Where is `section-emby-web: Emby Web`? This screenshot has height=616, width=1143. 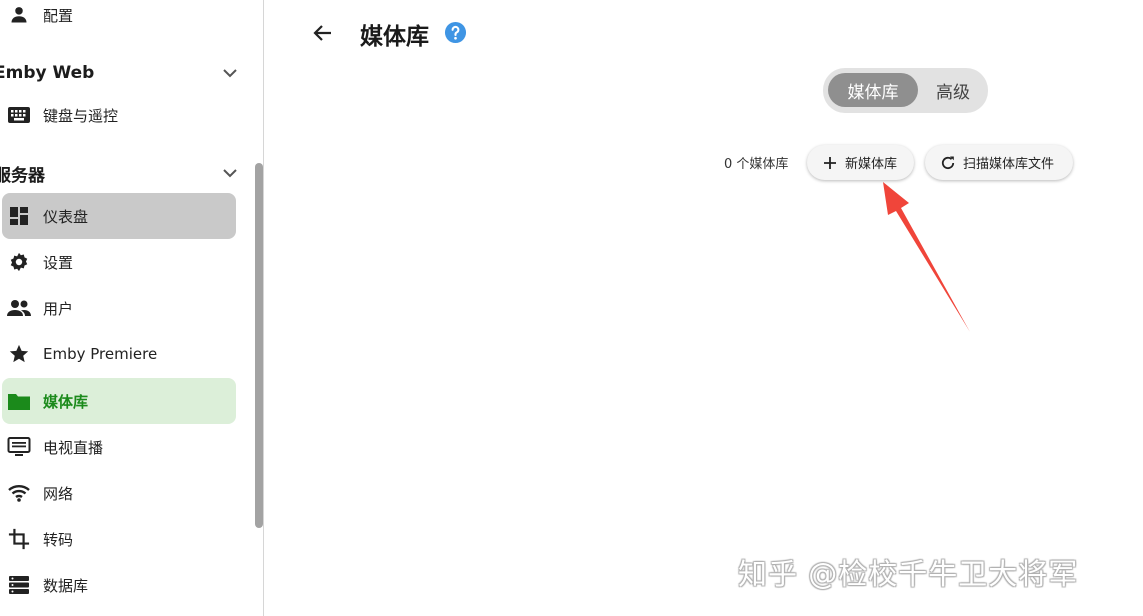
section-emby-web: Emby Web is located at coordinates (122, 73).